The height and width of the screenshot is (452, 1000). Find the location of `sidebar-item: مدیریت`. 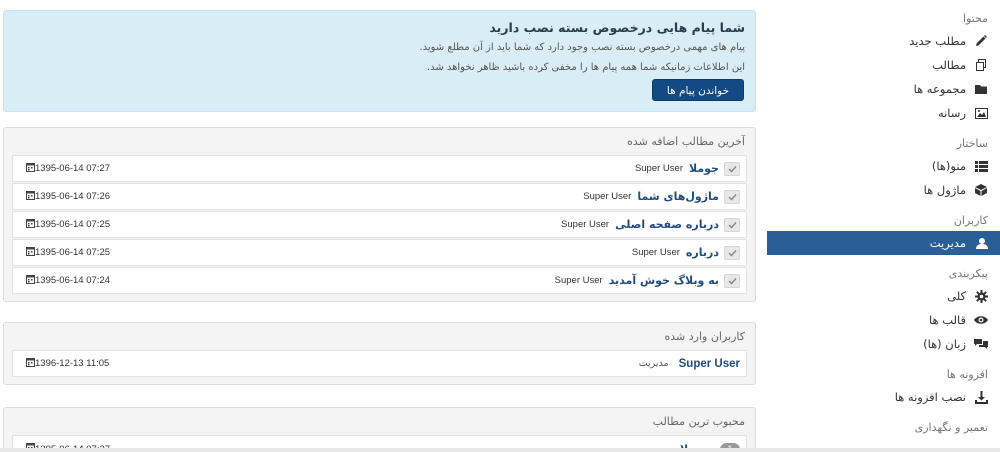

sidebar-item: مدیریت is located at coordinates (883, 243).